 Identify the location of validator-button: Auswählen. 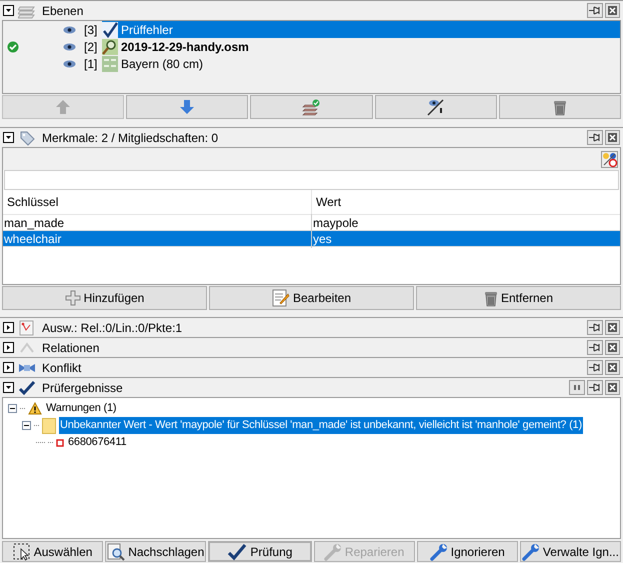
(53, 551).